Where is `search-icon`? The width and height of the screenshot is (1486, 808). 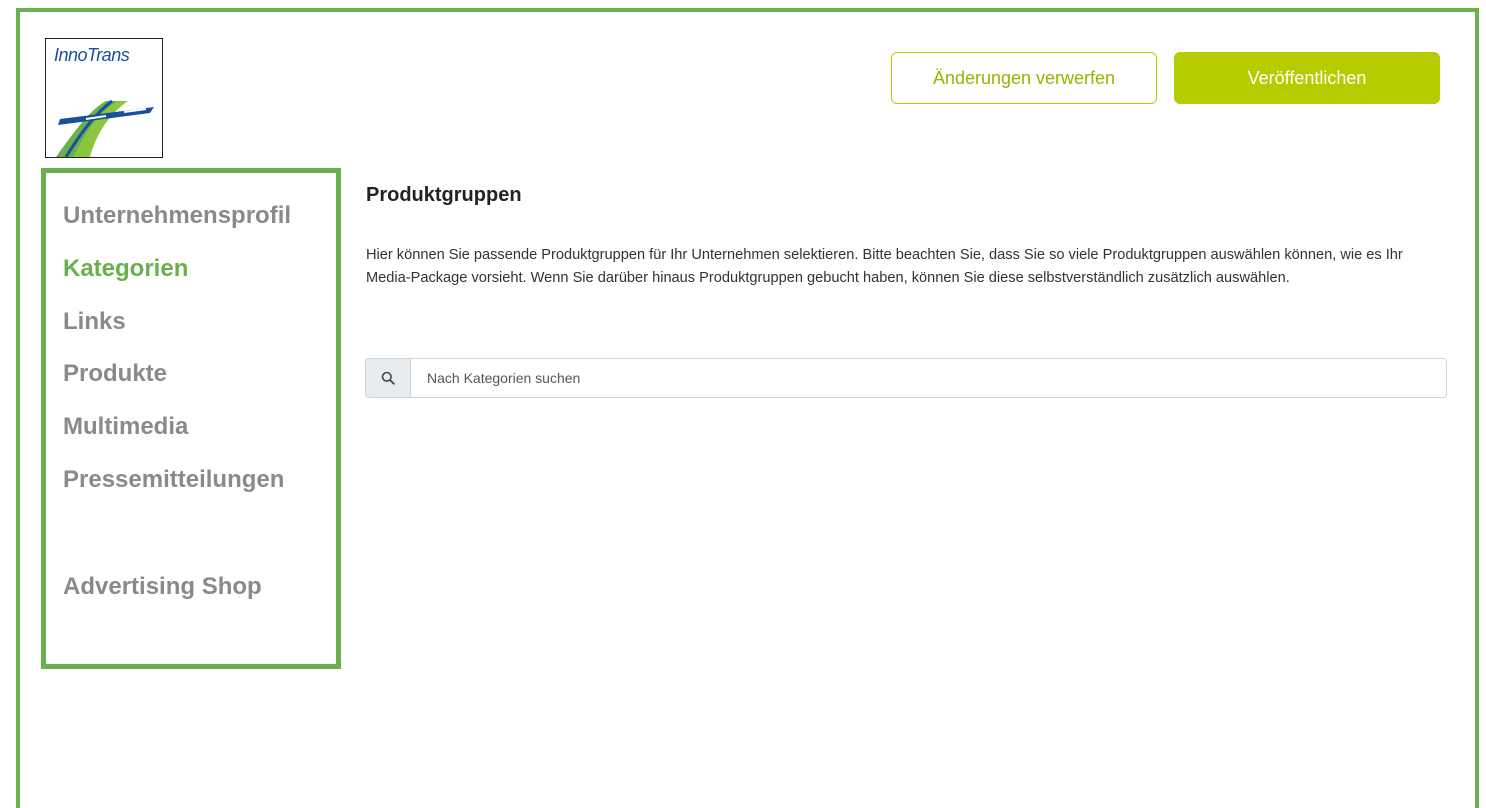 search-icon is located at coordinates (387, 378).